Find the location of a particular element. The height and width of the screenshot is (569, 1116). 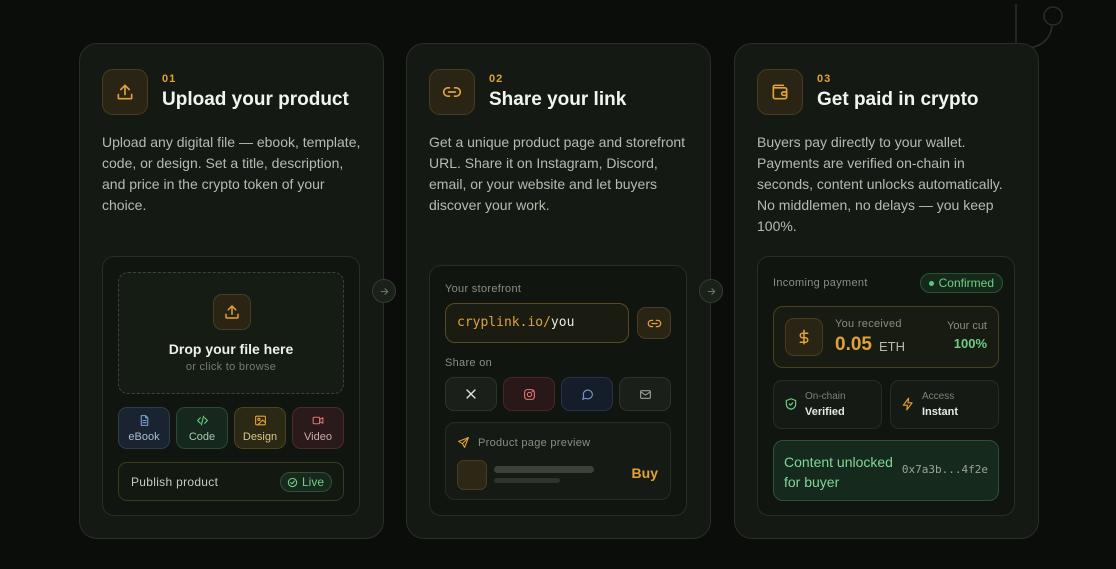

card-header: 01 Upload your product is located at coordinates (225, 92).